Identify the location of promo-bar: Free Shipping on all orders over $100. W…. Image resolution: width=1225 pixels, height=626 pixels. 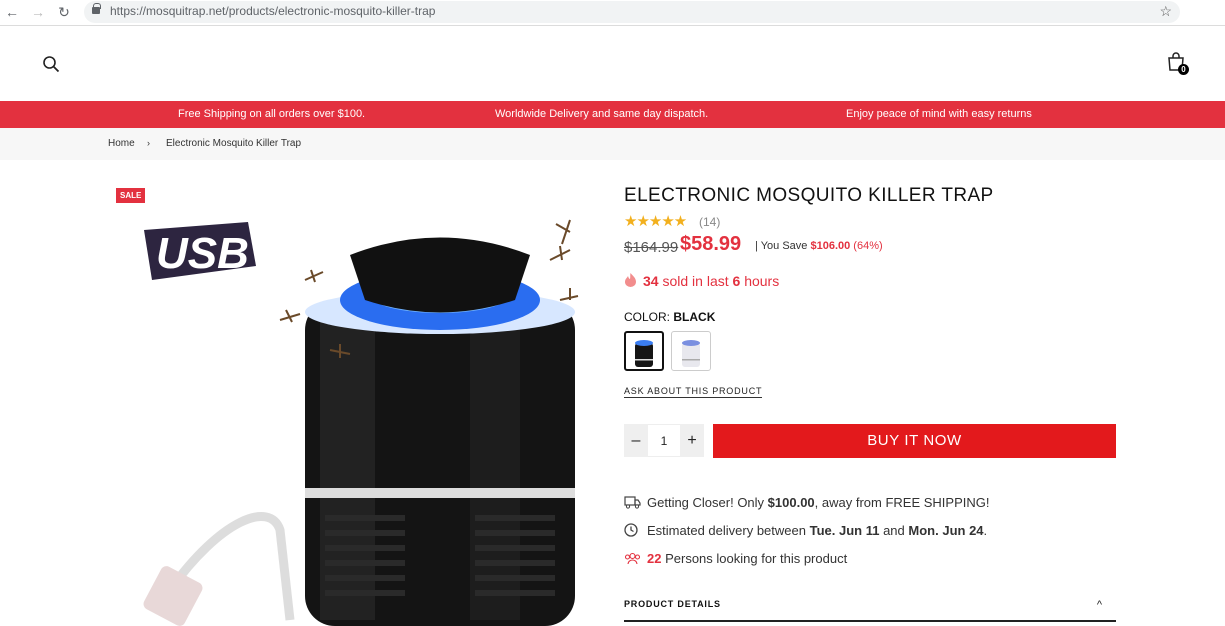
(612, 114).